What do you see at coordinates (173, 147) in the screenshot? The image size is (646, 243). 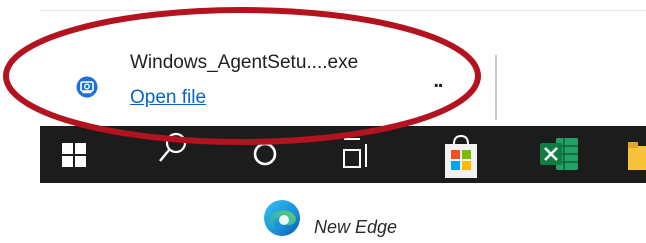 I see `search-icon` at bounding box center [173, 147].